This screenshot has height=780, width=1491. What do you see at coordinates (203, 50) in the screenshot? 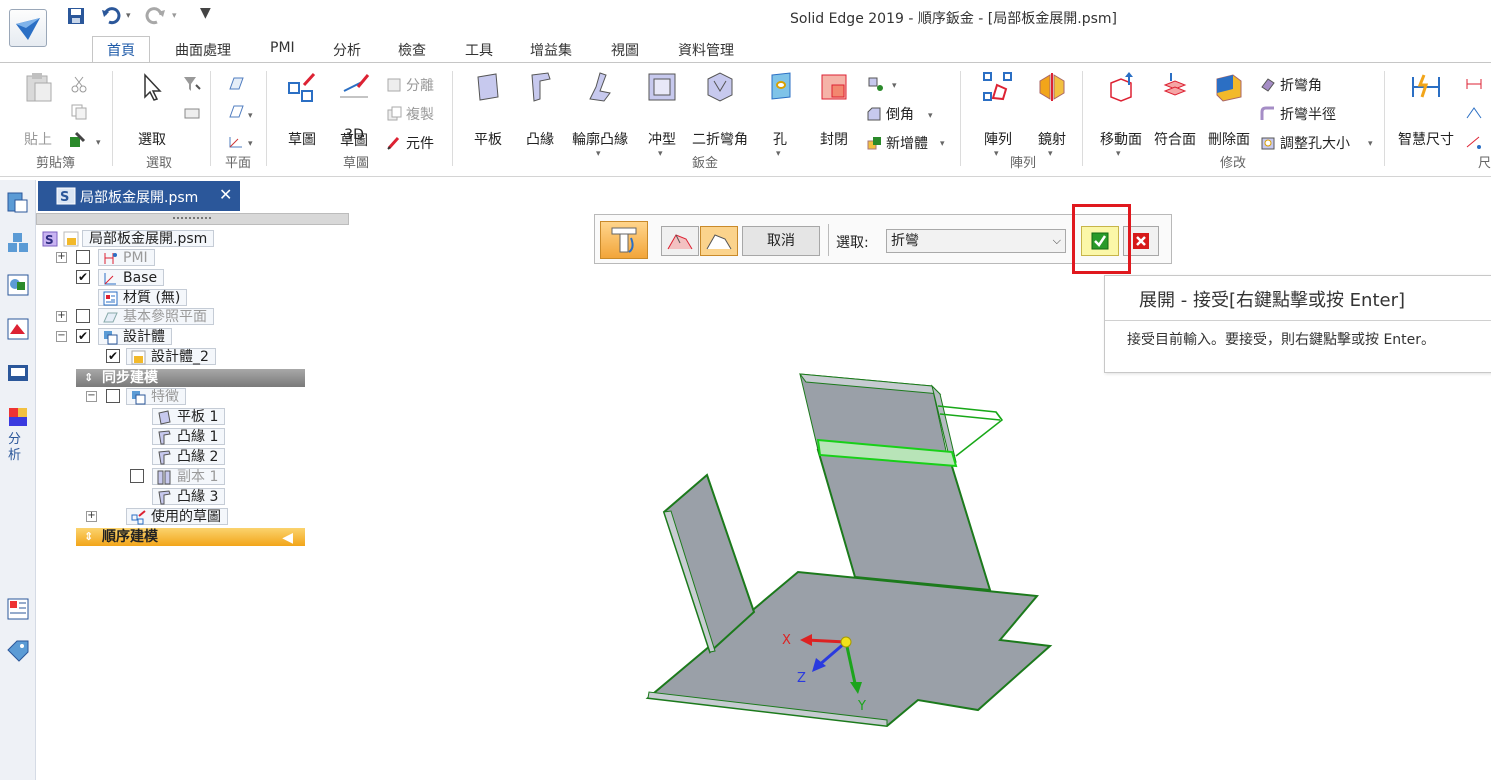
I see `tab-surfacing: 曲面處理` at bounding box center [203, 50].